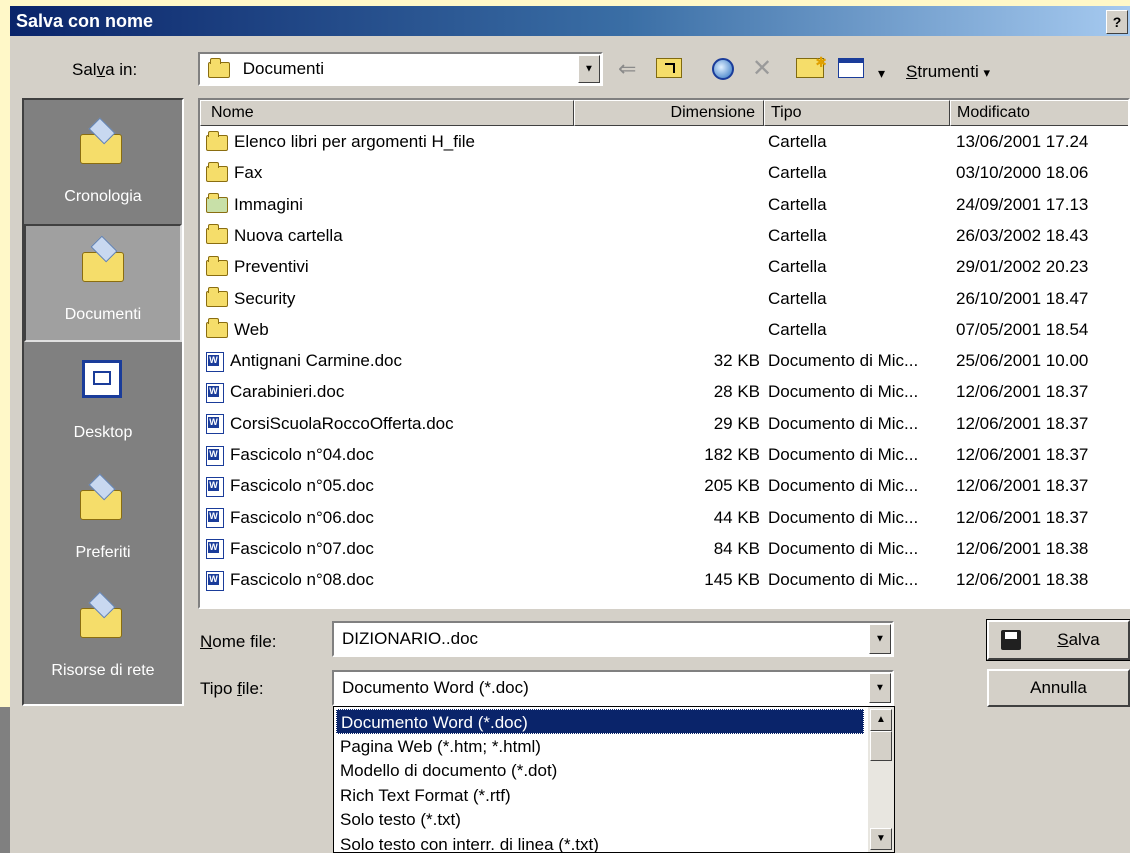 The width and height of the screenshot is (1130, 853). I want to click on tools-menu: Strumenti ▾, so click(948, 72).